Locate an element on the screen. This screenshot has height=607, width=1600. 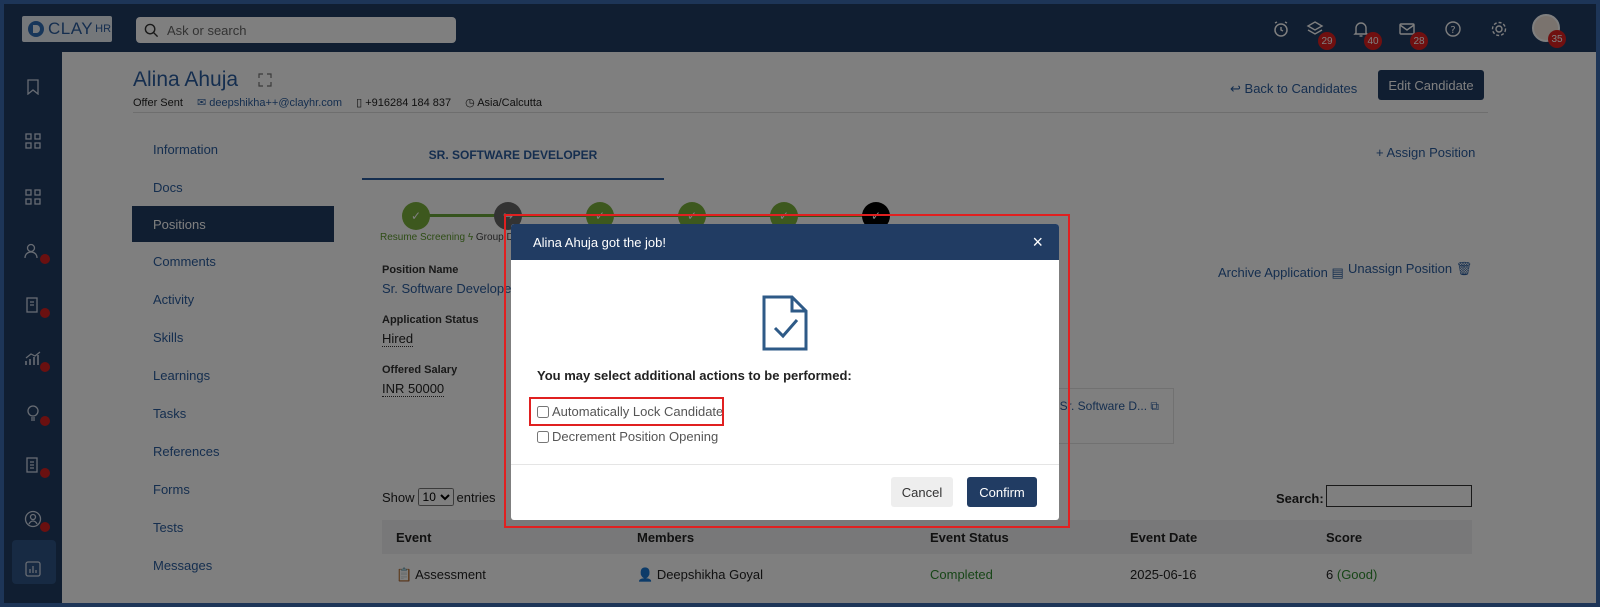
highlight-option-outline is located at coordinates (626, 411).